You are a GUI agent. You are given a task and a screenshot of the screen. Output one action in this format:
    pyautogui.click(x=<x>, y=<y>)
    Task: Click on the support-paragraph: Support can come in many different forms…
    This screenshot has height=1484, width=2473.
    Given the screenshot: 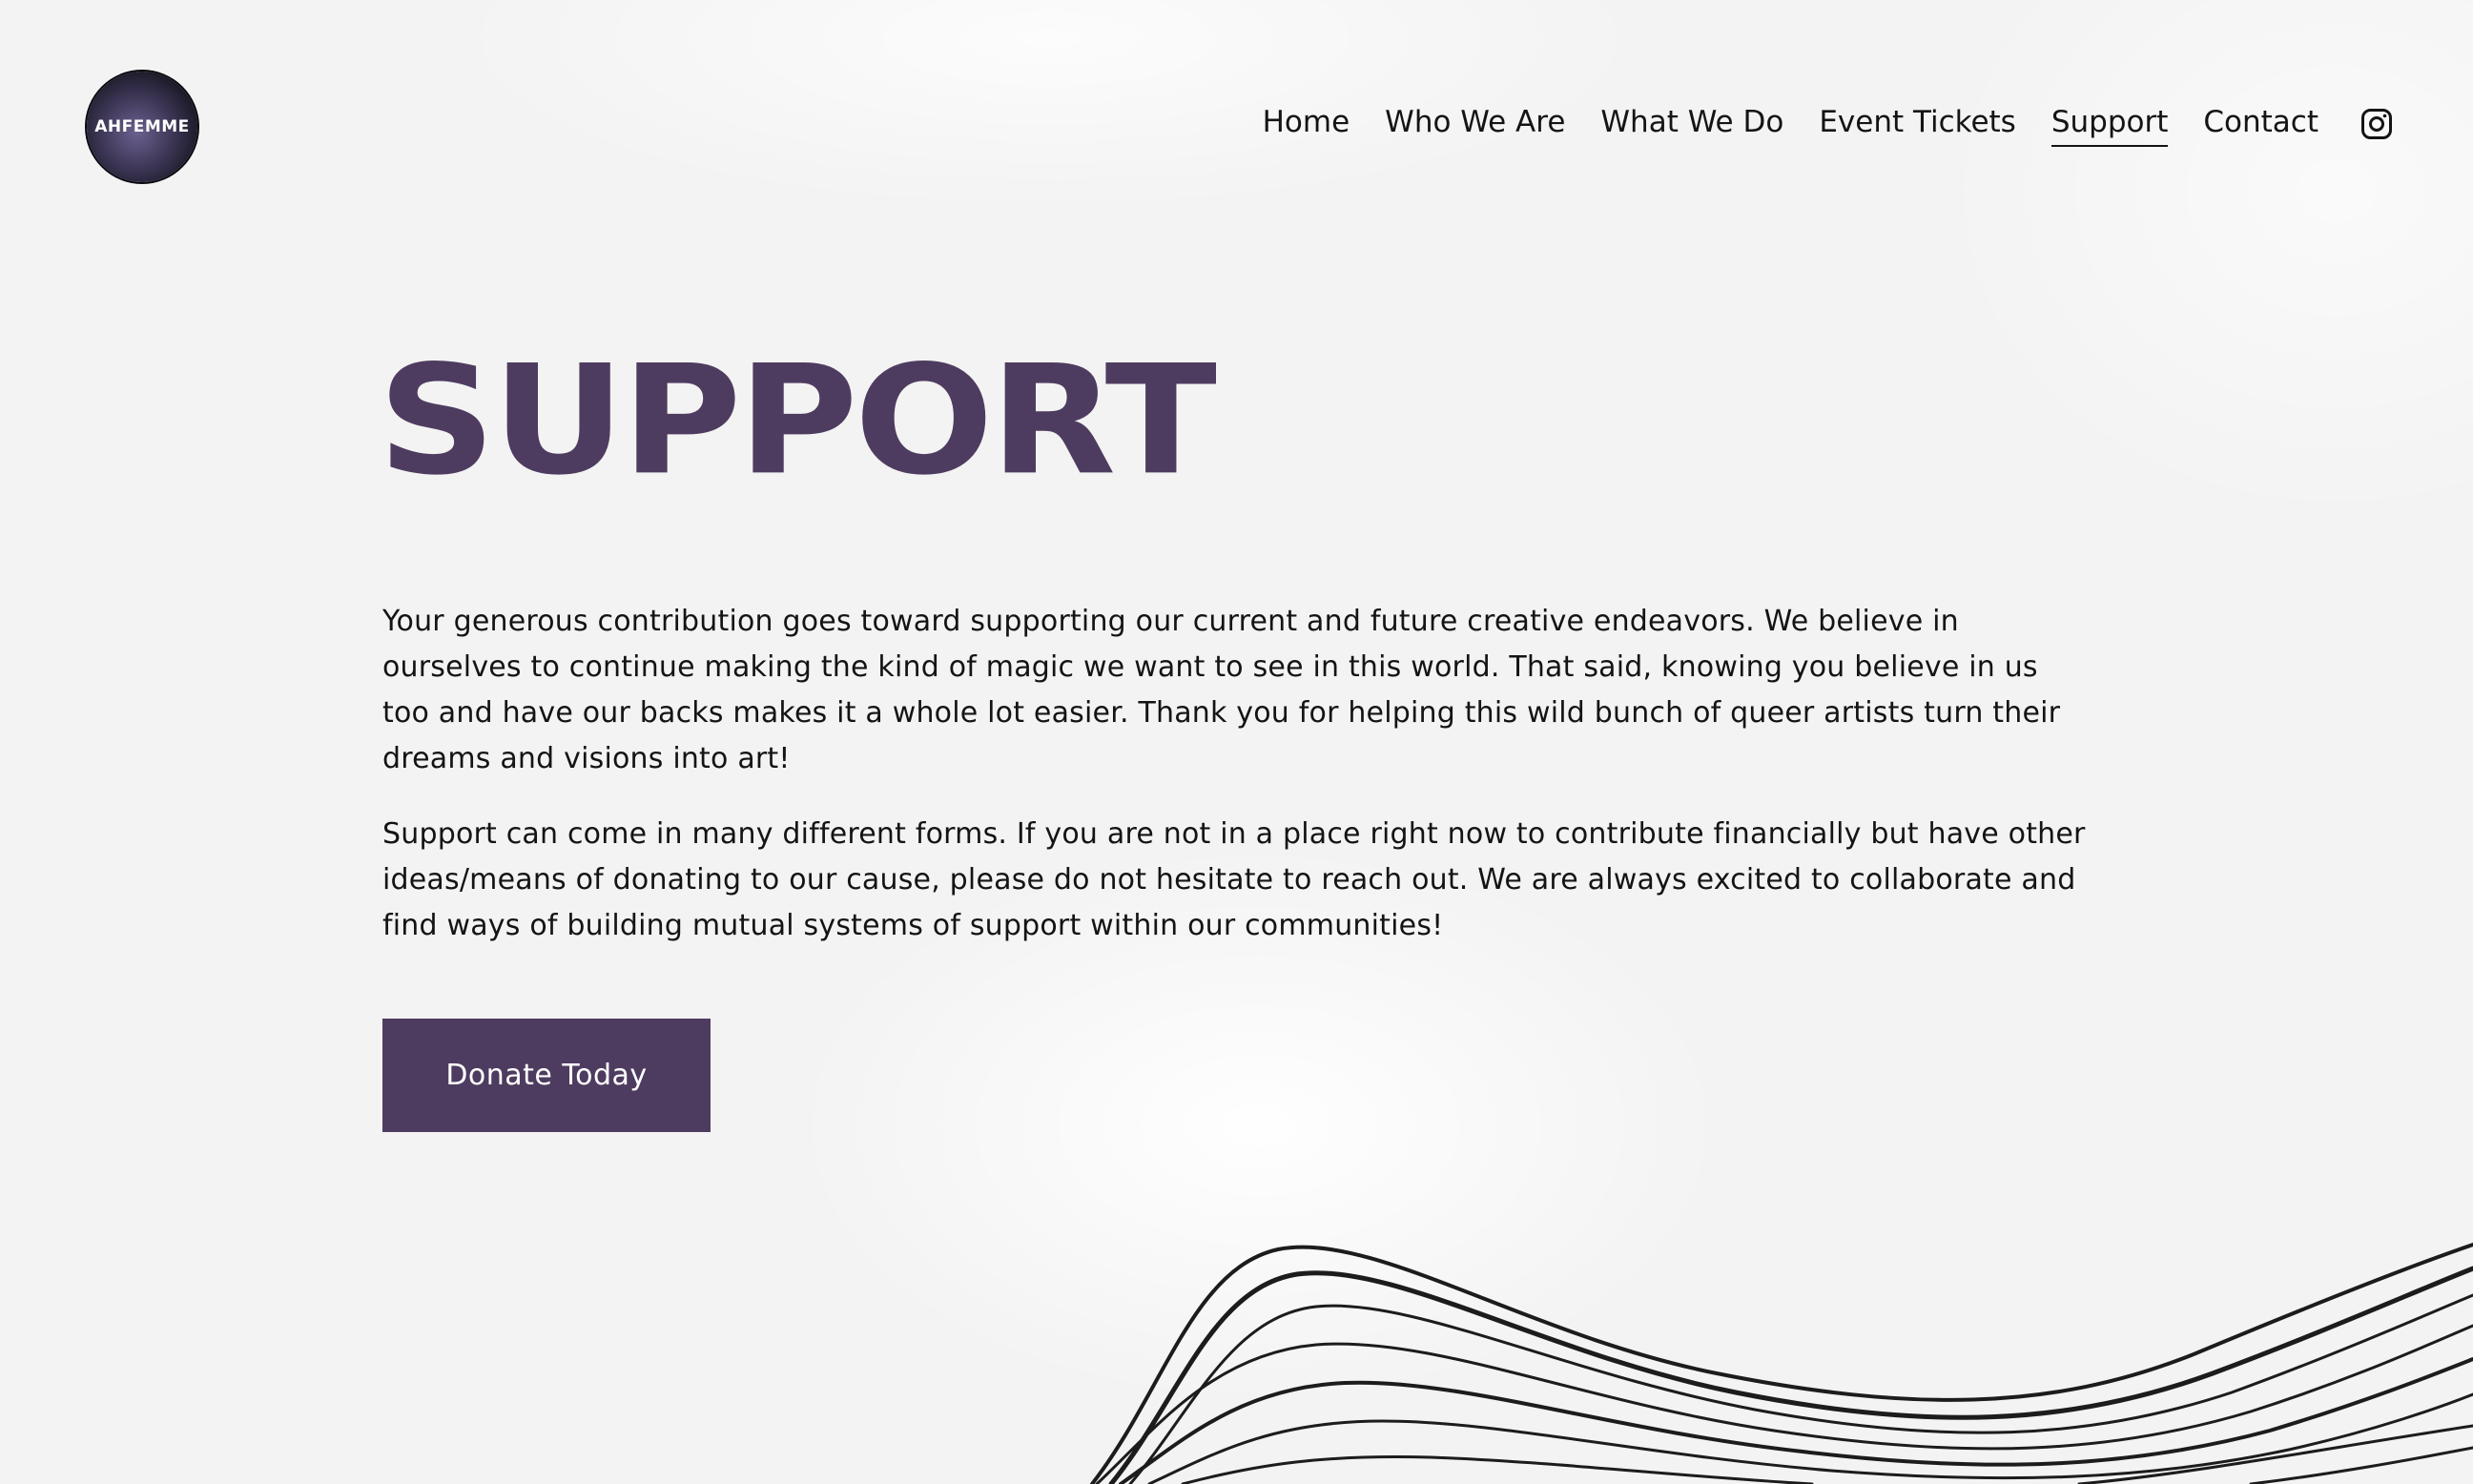 What is the action you would take?
    pyautogui.click(x=1234, y=879)
    